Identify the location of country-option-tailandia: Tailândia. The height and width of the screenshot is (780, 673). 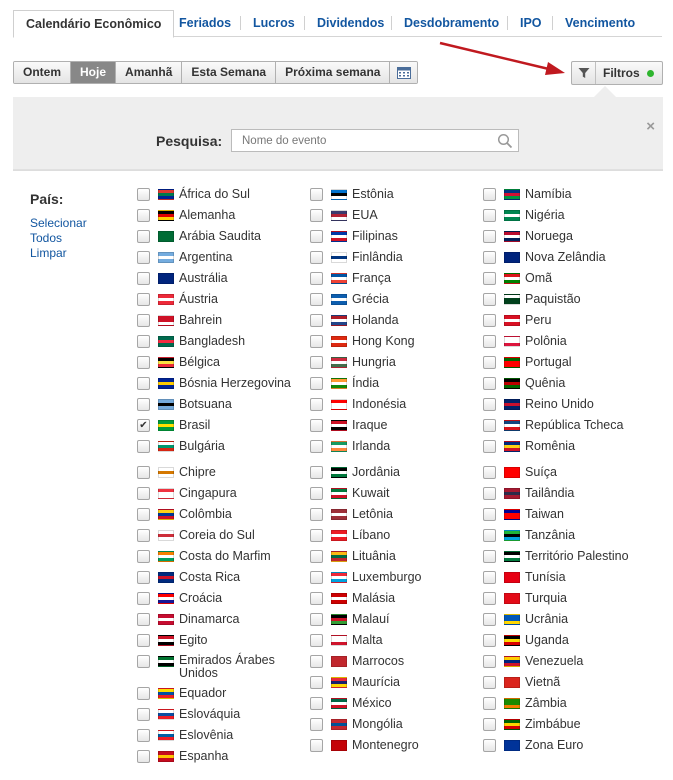
(528, 493).